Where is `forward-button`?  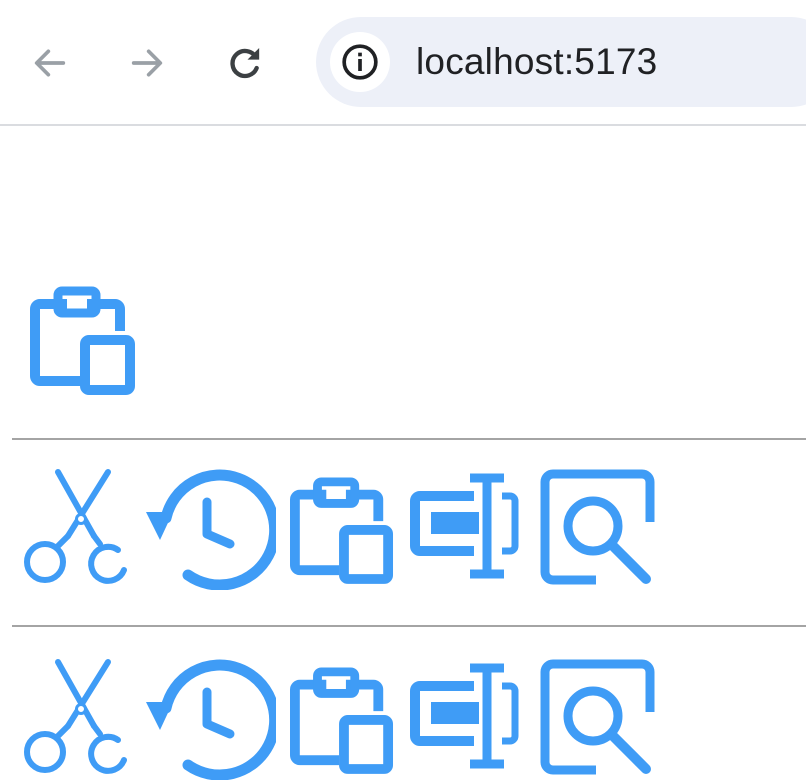
forward-button is located at coordinates (147, 63).